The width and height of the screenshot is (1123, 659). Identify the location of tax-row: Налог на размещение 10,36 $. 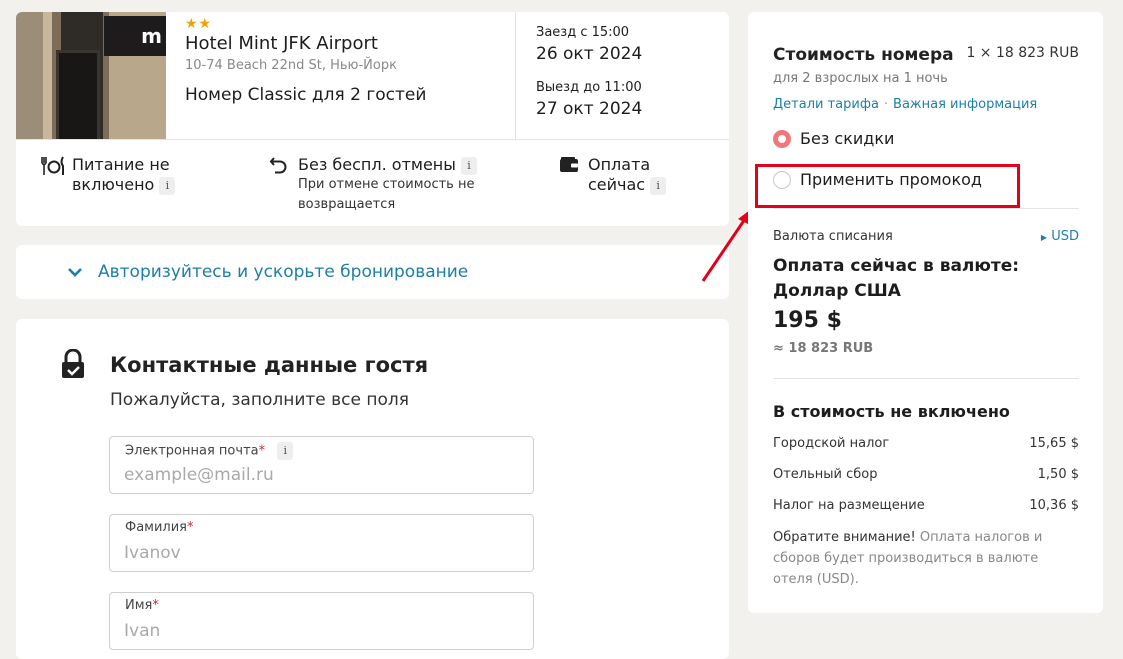
(926, 505).